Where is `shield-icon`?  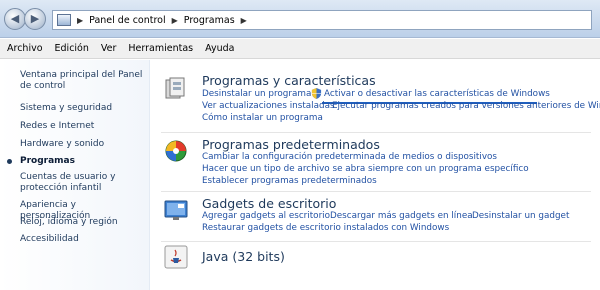 shield-icon is located at coordinates (316, 93).